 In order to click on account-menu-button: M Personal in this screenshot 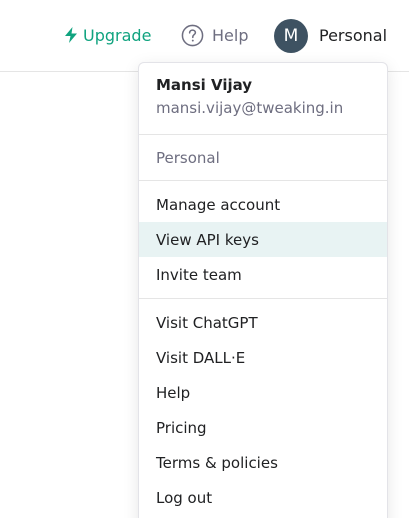, I will do `click(331, 35)`.